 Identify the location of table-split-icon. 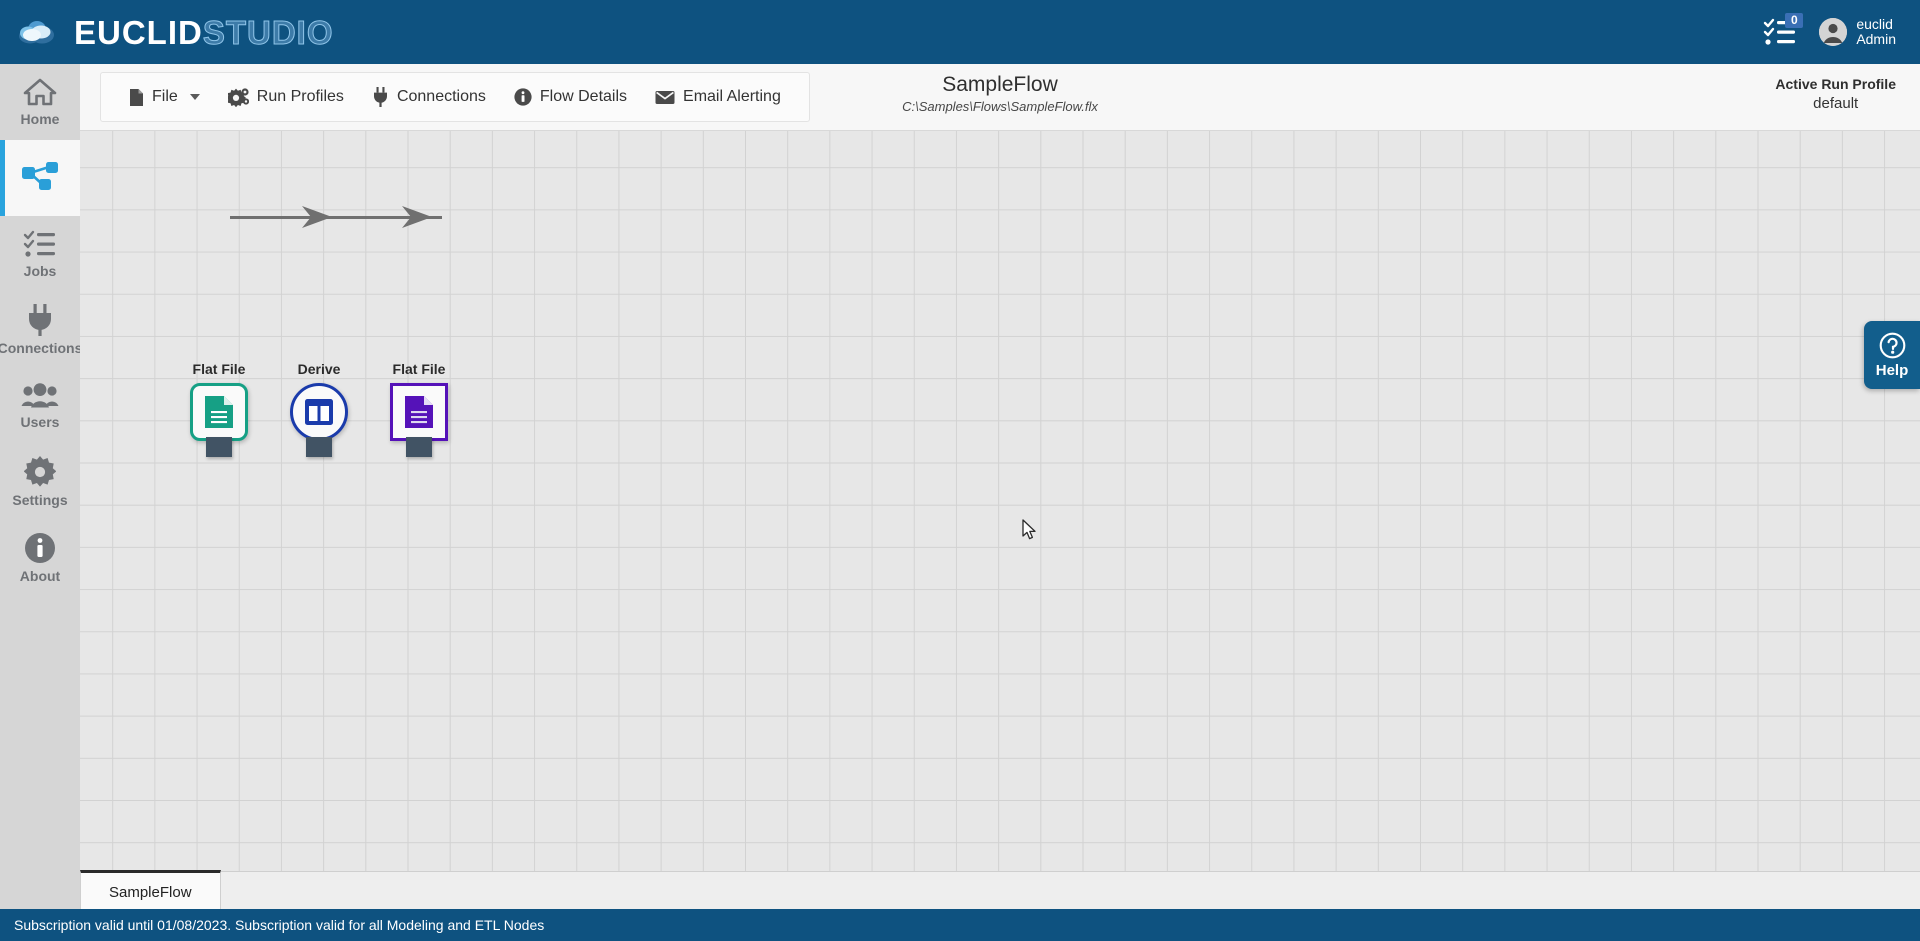
(319, 412).